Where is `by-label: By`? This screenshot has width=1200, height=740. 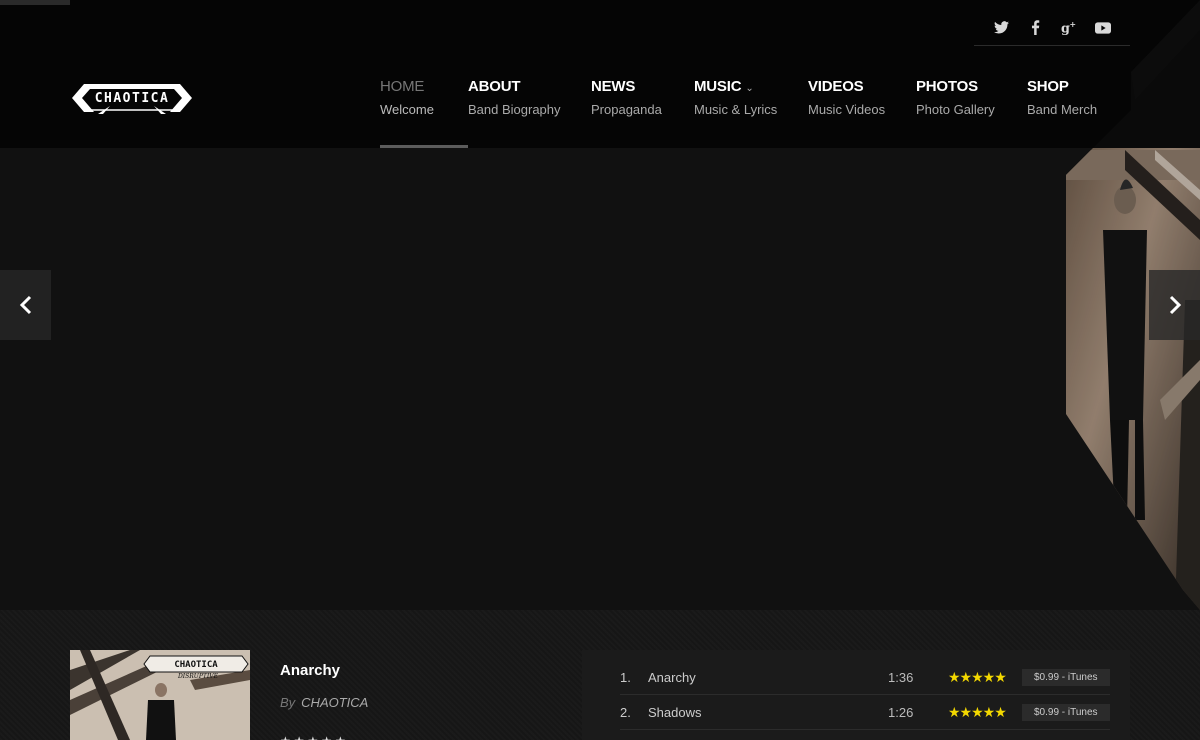
by-label: By is located at coordinates (288, 702).